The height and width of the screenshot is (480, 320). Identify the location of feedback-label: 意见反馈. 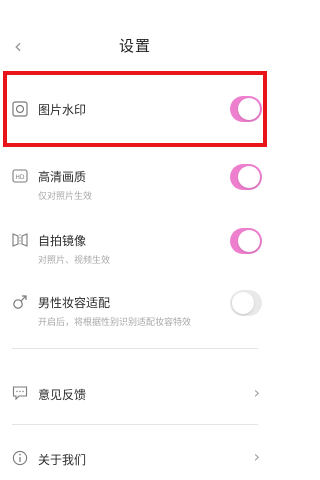
(62, 395).